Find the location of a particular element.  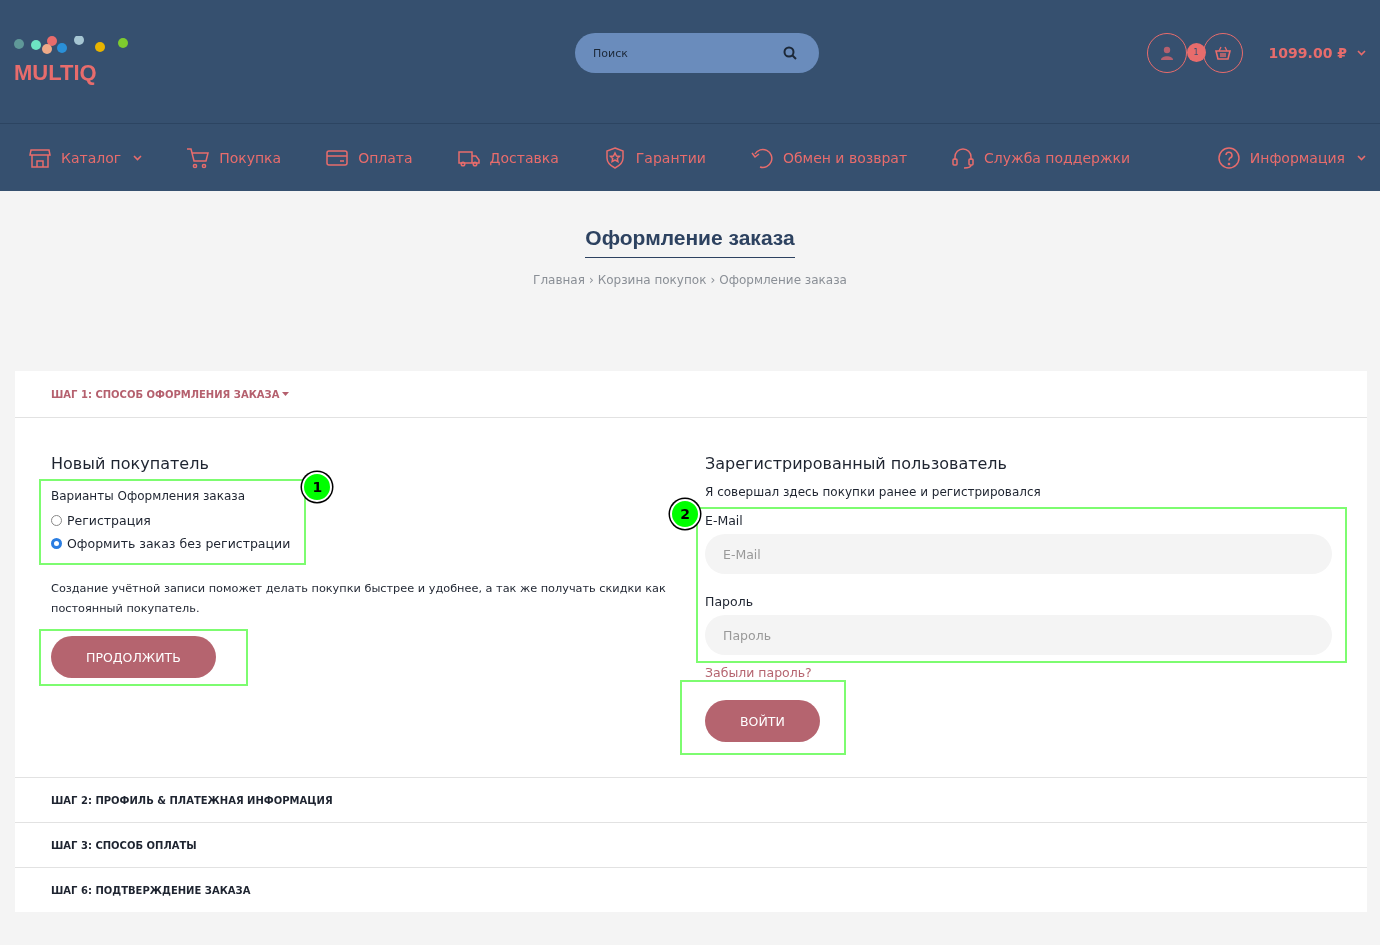

info-text: Создание учётной записи поможет делать покупки быстрее и удобнее, а так же получать скидки как постоянный покупатель. is located at coordinates (359, 599).